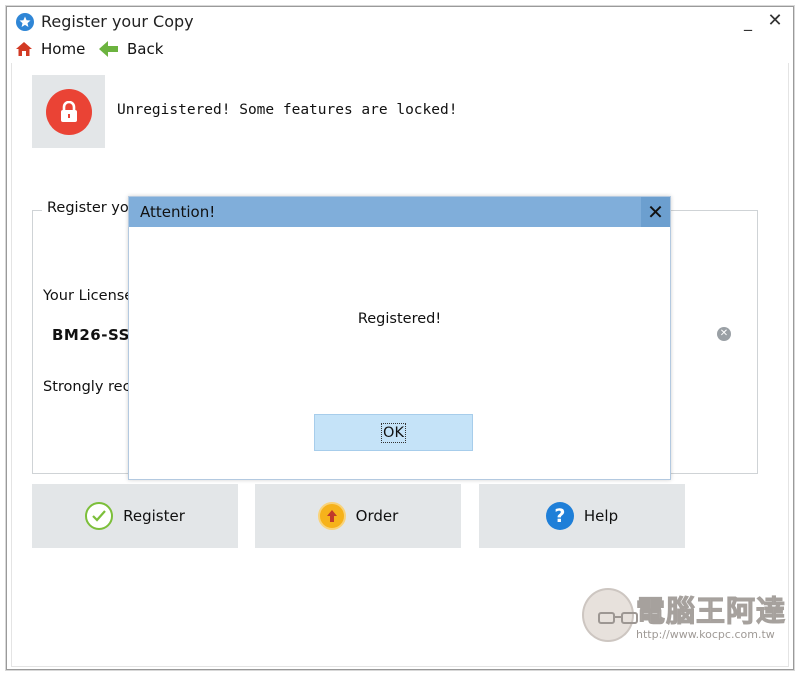 The image size is (800, 677). Describe the element at coordinates (91, 387) in the screenshot. I see `strongly-recommend-text: Strongly reco` at that location.